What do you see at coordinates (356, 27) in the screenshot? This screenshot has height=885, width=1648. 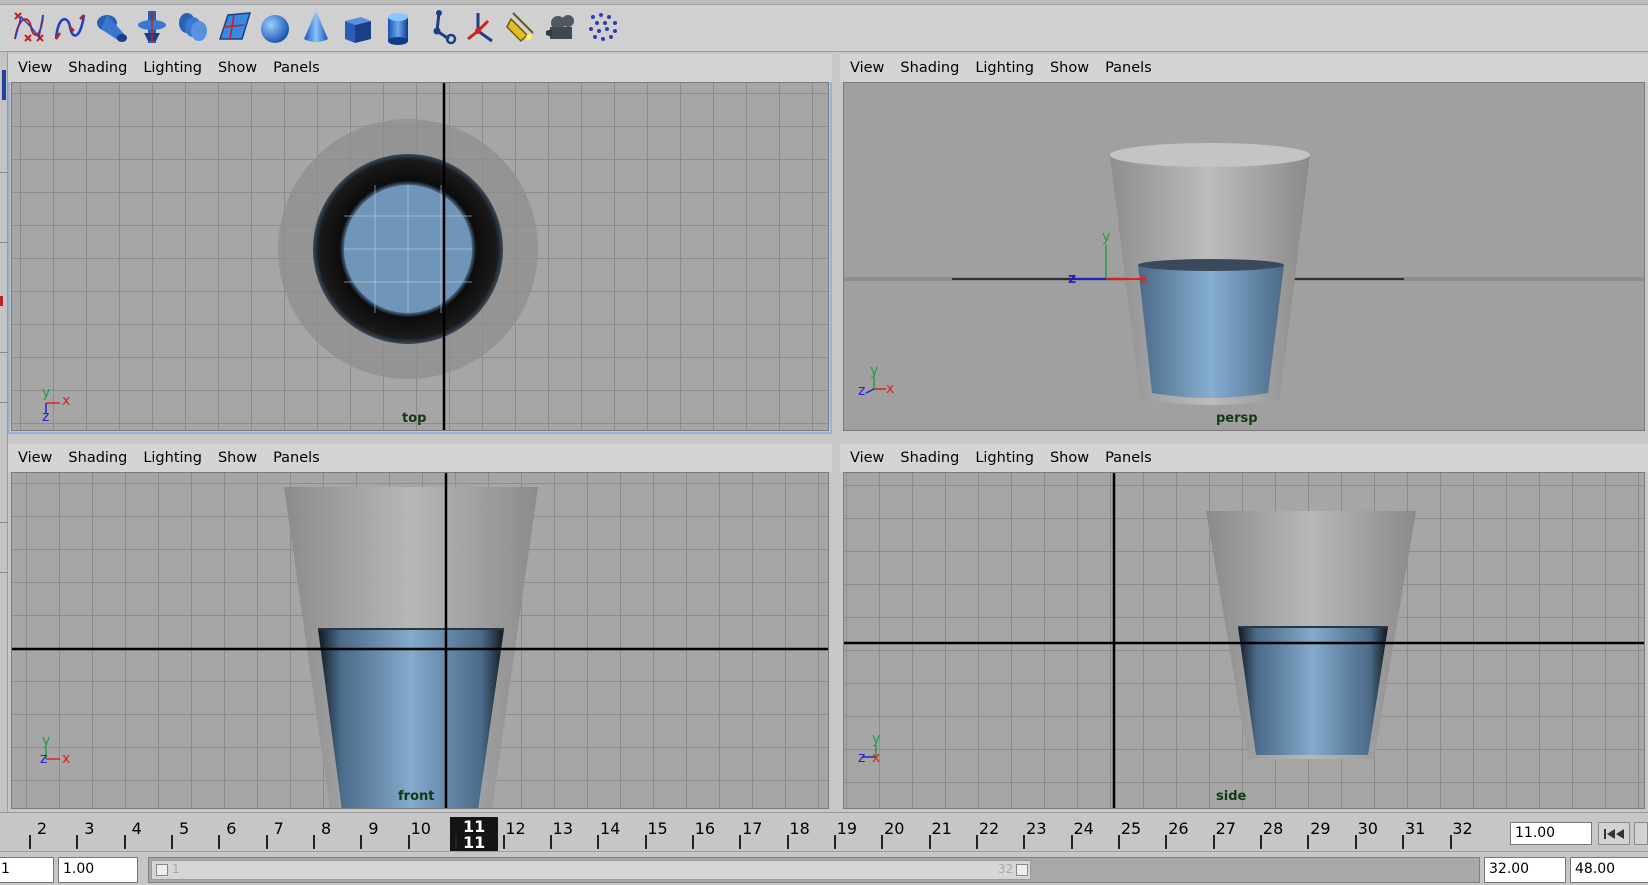 I see `nurbs-cube-icon` at bounding box center [356, 27].